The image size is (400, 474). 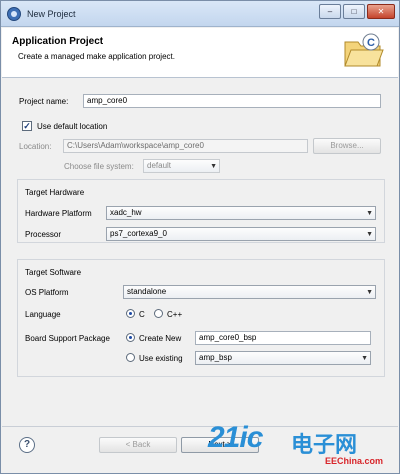 What do you see at coordinates (371, 43) in the screenshot?
I see `svg-text: C` at bounding box center [371, 43].